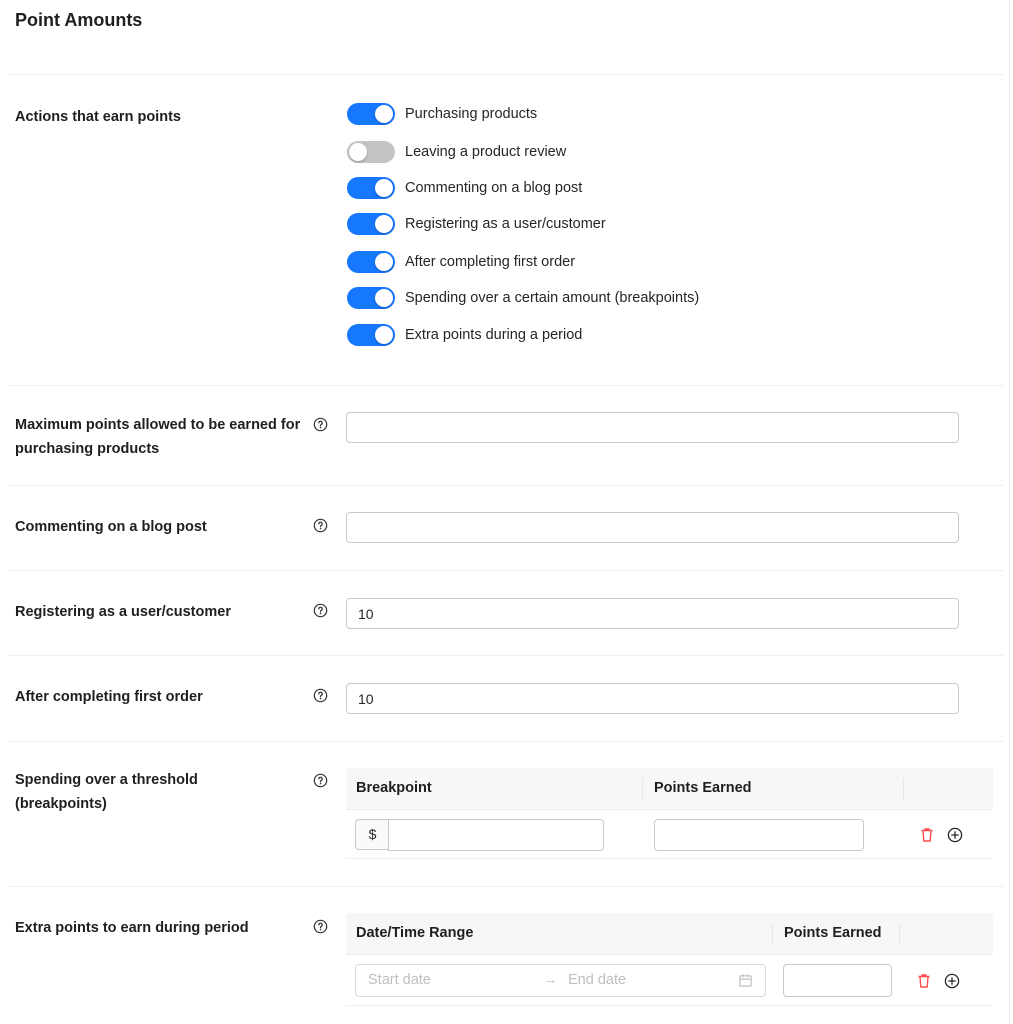 Image resolution: width=1013 pixels, height=1024 pixels. What do you see at coordinates (652, 613) in the screenshot?
I see `registering-input` at bounding box center [652, 613].